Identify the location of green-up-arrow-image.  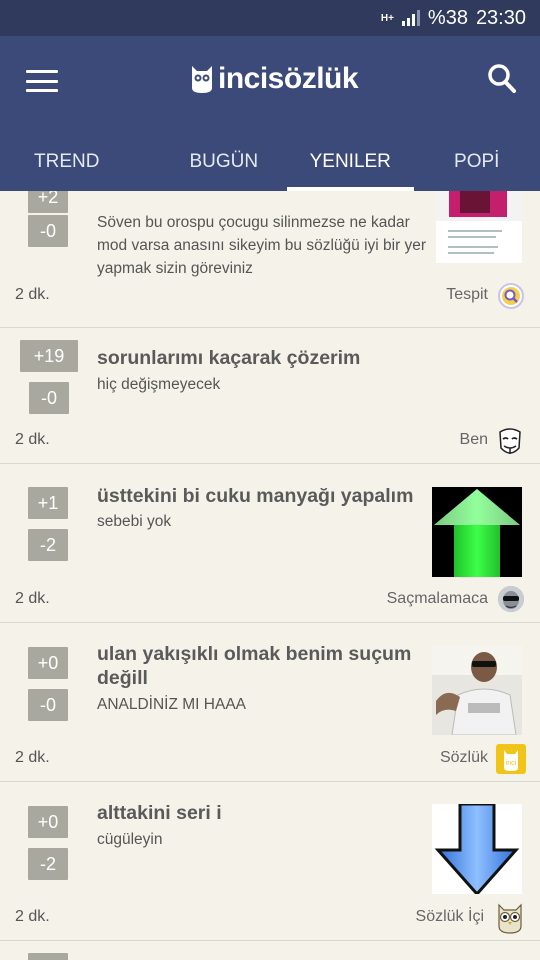
(477, 533).